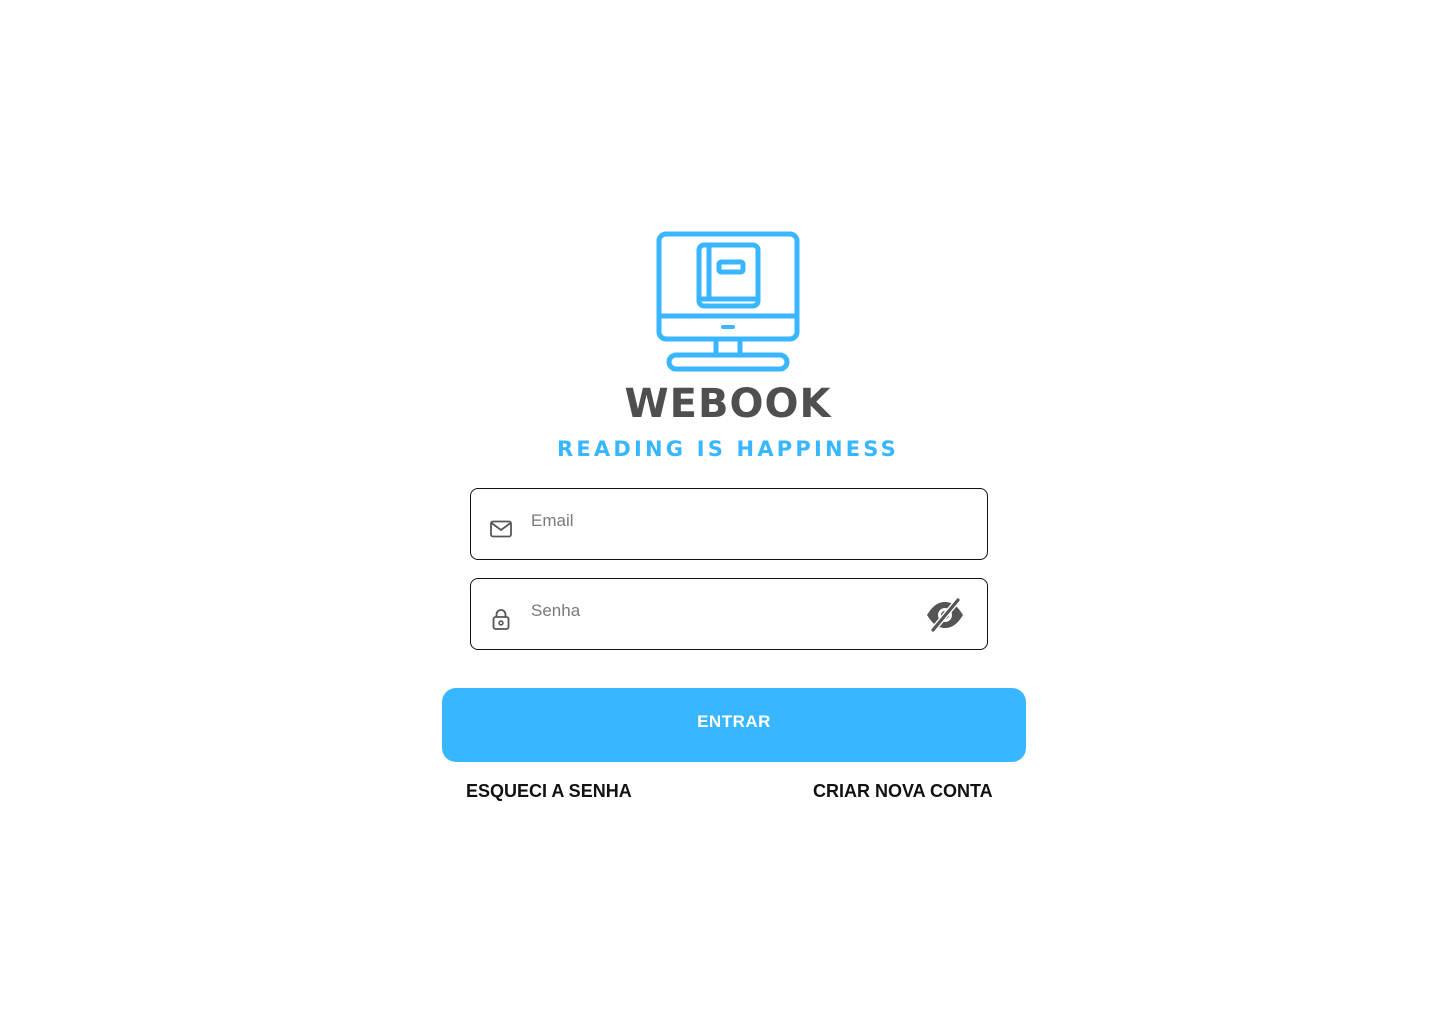 The image size is (1440, 1024). I want to click on monitor-book-icon, so click(728, 301).